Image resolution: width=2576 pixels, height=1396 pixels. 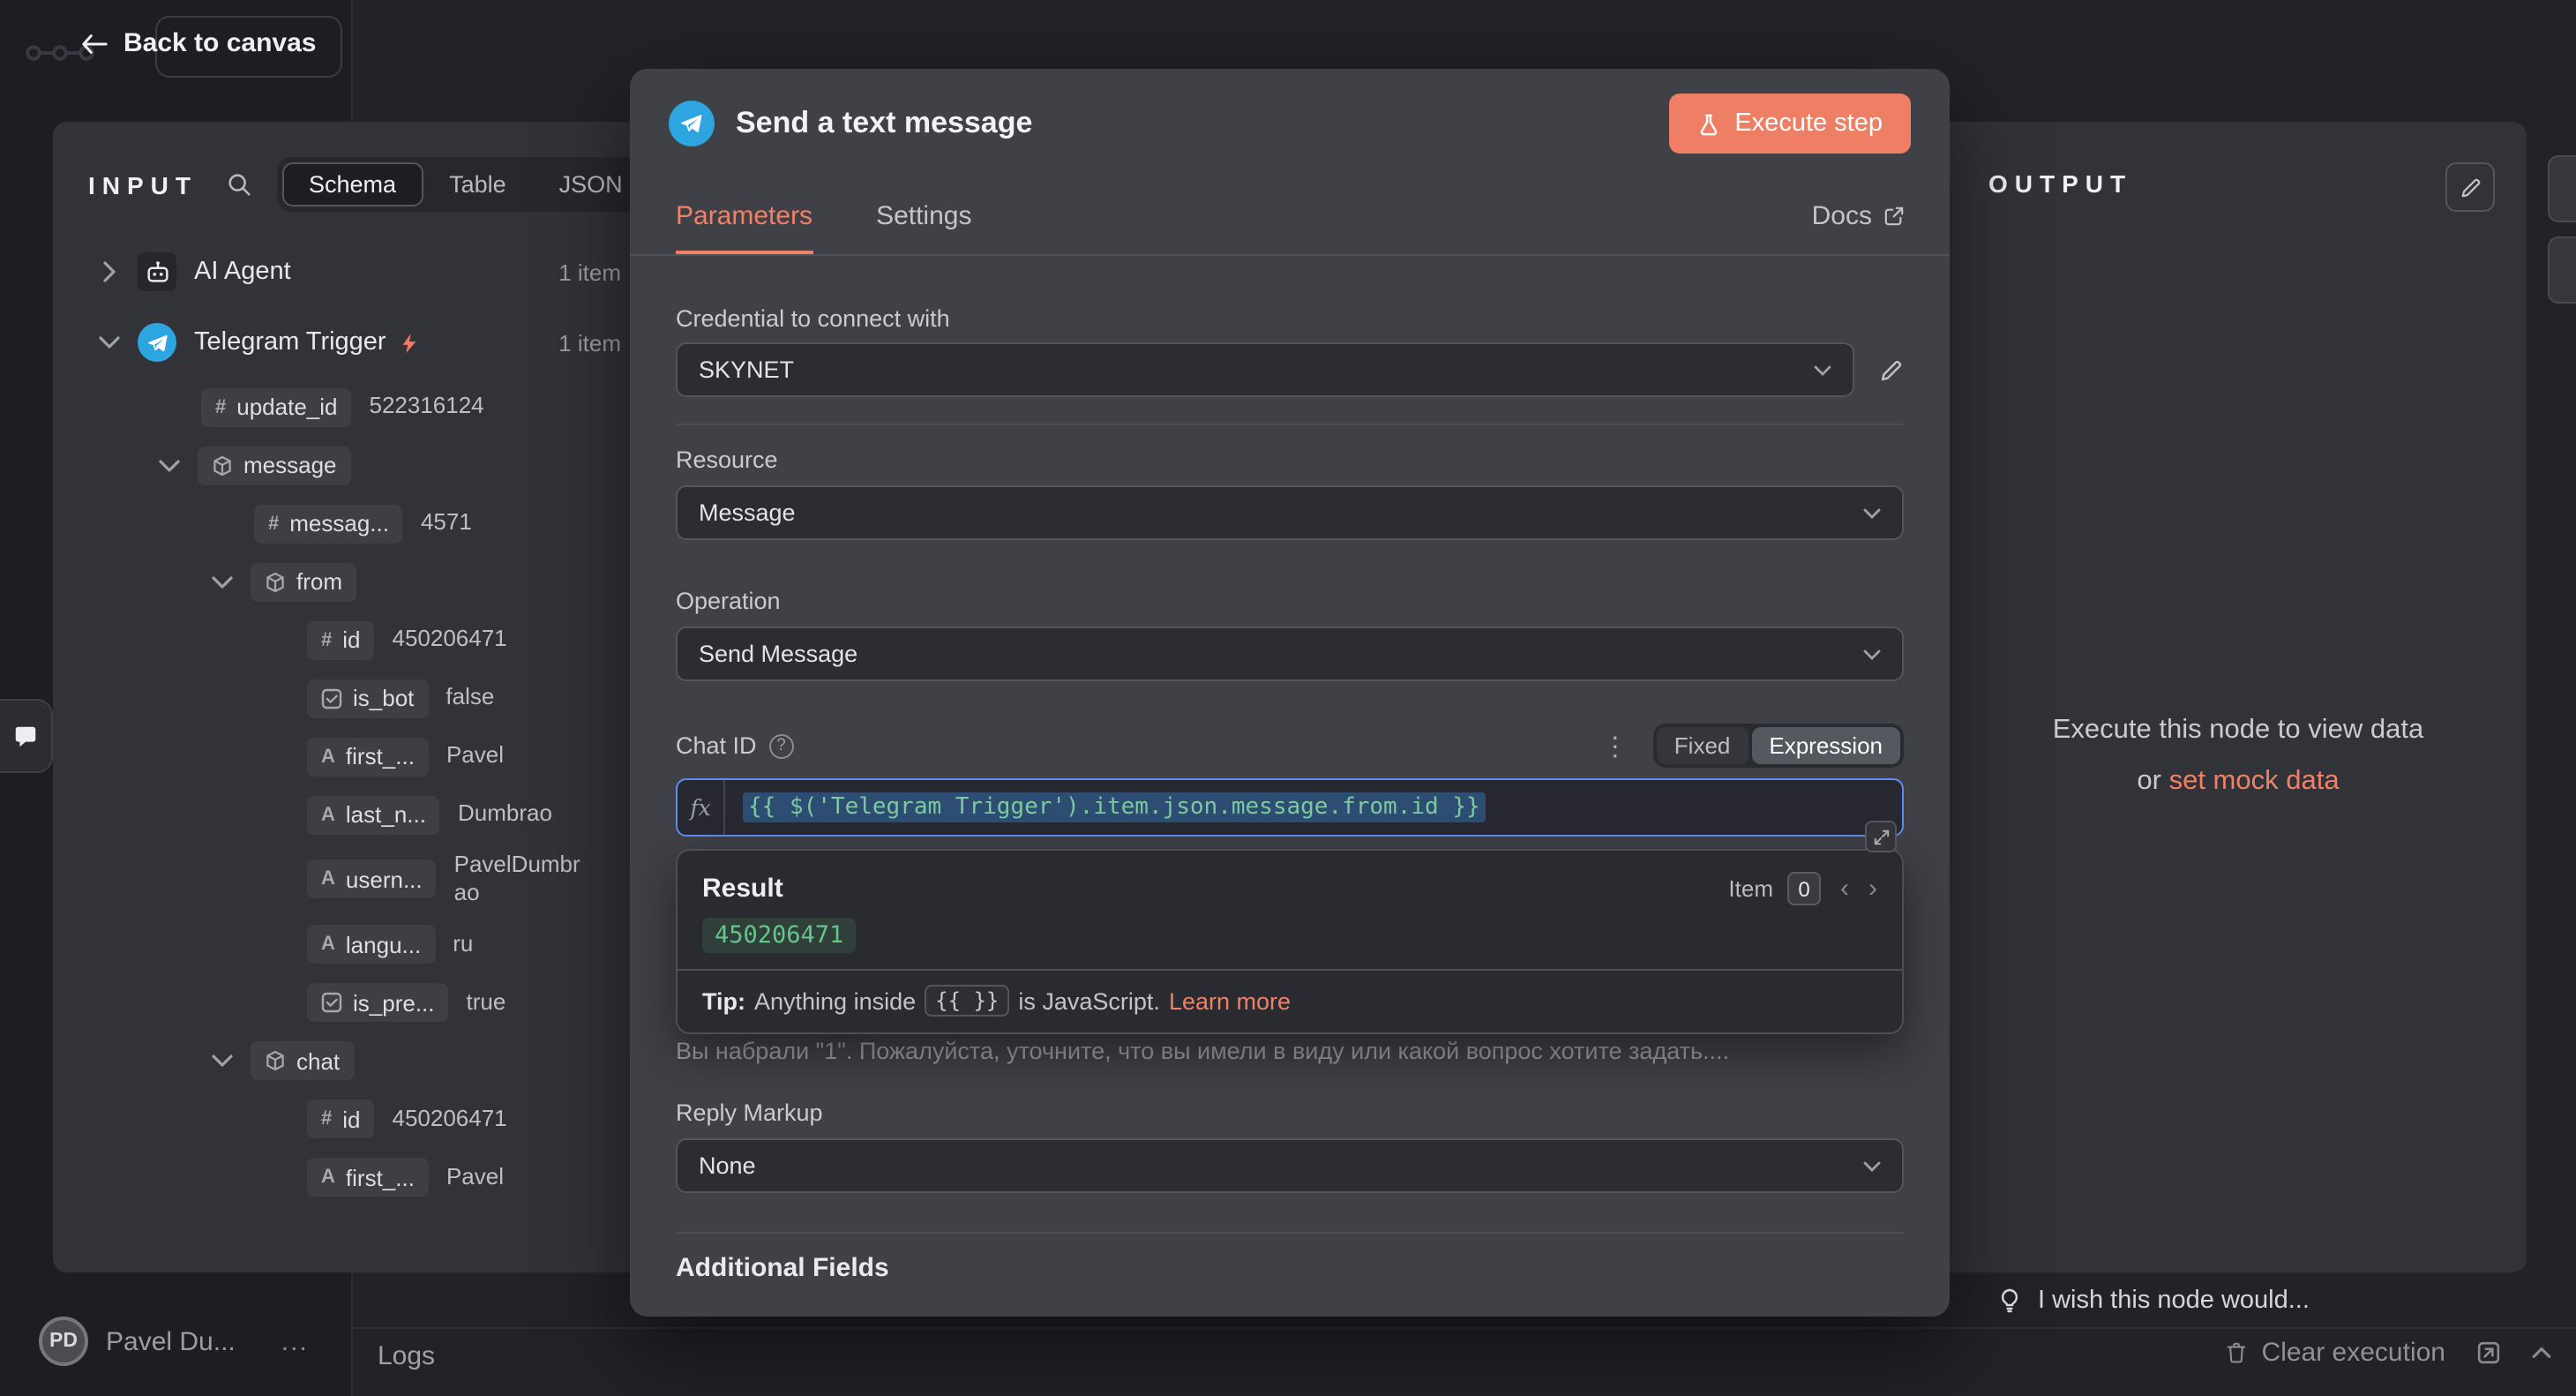 I want to click on search-icon, so click(x=239, y=185).